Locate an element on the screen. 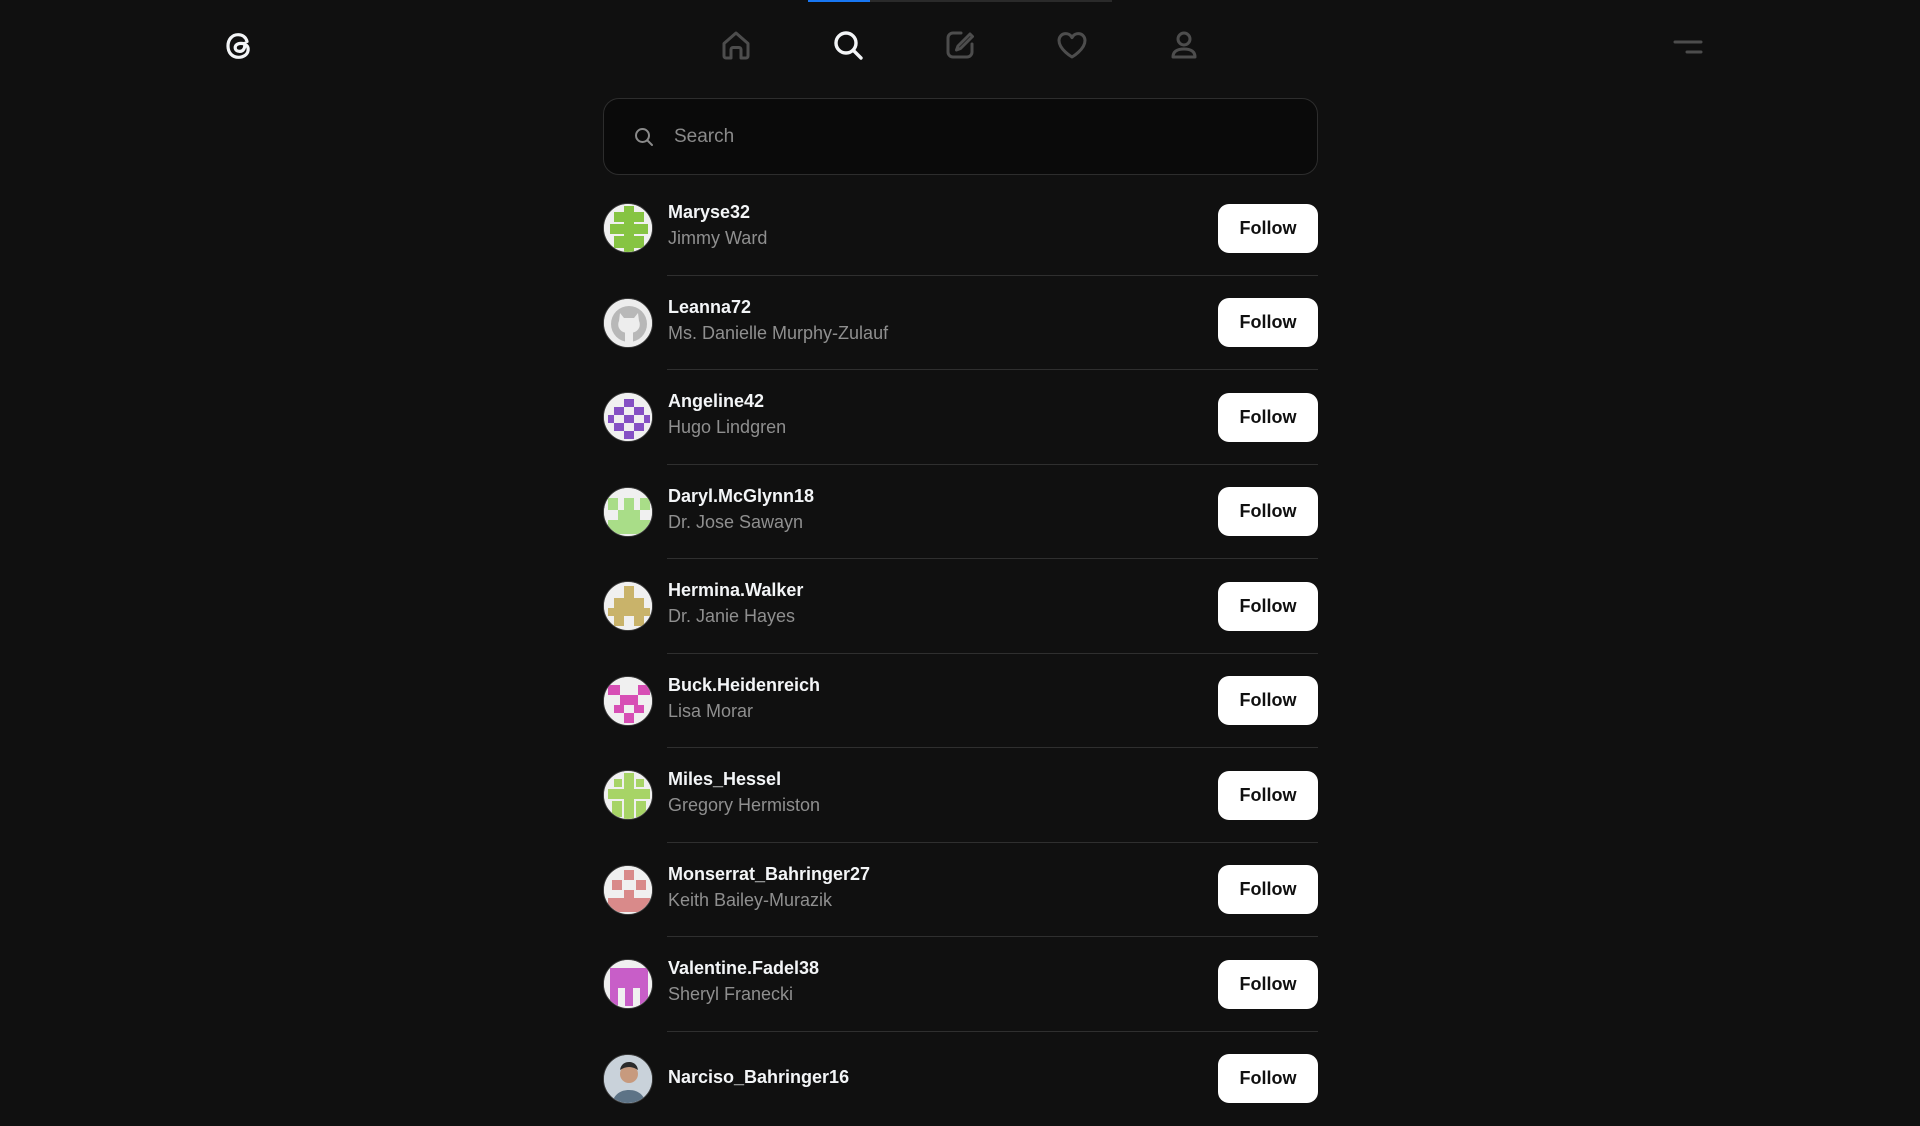 The height and width of the screenshot is (1126, 1920). top-navigation-bar is located at coordinates (960, 47).